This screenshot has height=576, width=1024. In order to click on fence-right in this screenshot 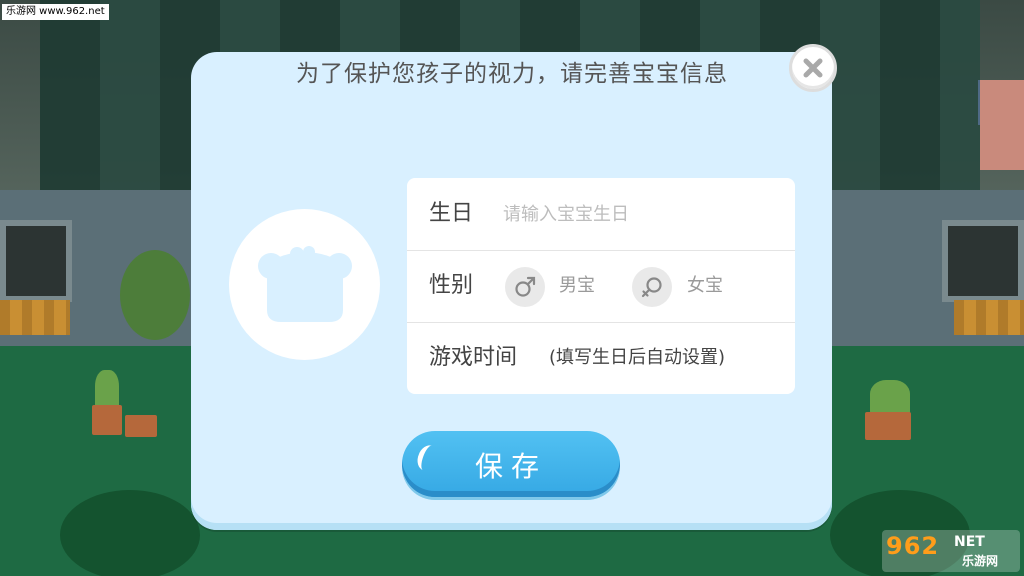, I will do `click(989, 317)`.